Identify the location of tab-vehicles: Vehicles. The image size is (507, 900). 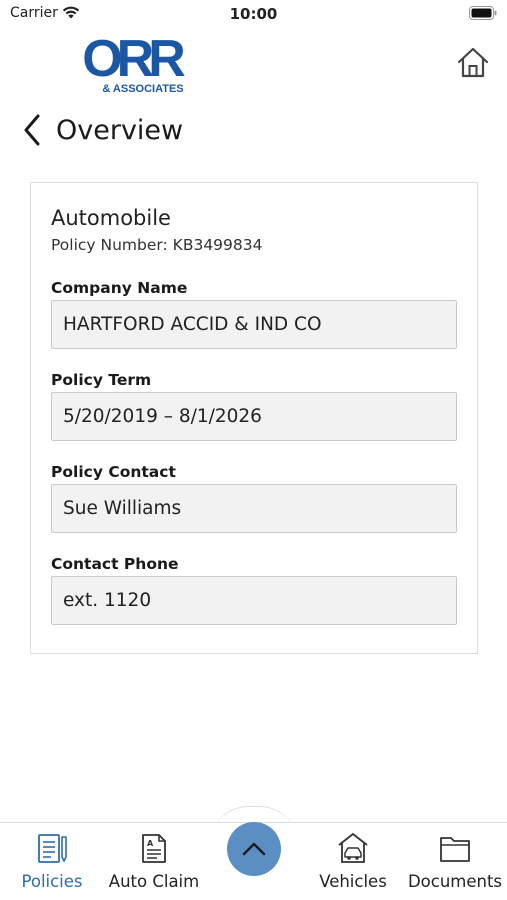
(353, 861).